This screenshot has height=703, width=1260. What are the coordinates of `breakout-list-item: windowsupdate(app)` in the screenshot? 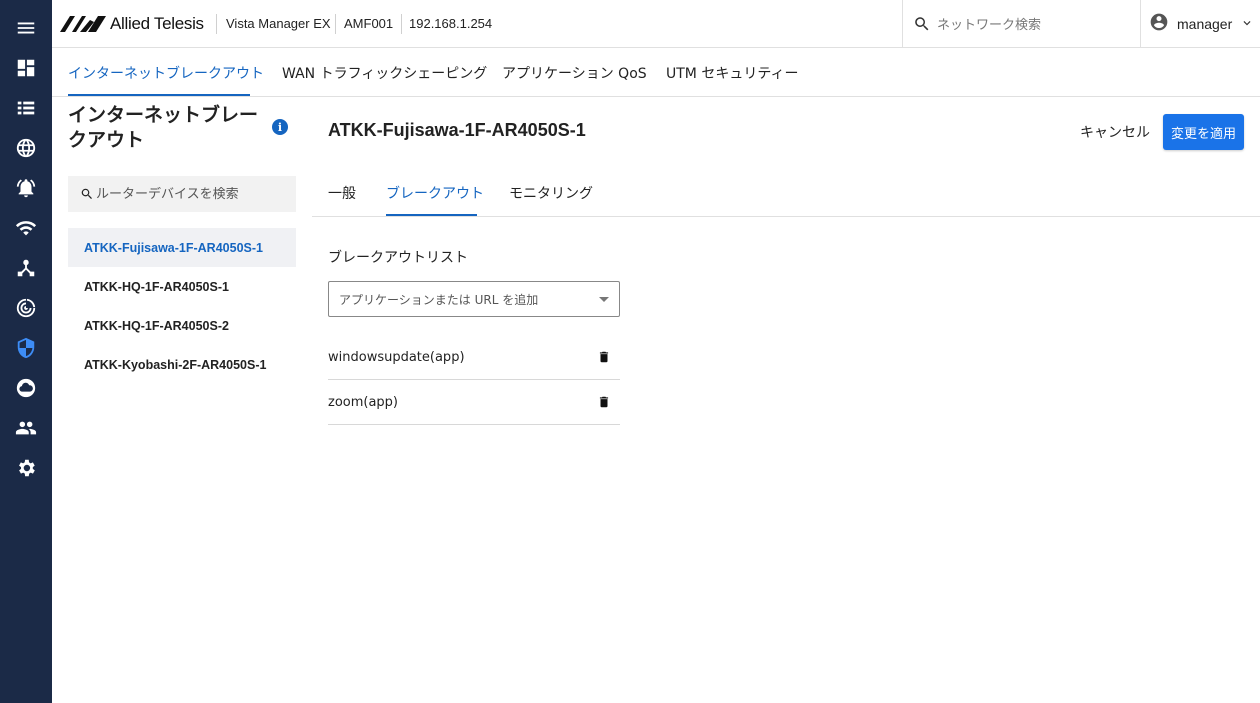 It's located at (474, 357).